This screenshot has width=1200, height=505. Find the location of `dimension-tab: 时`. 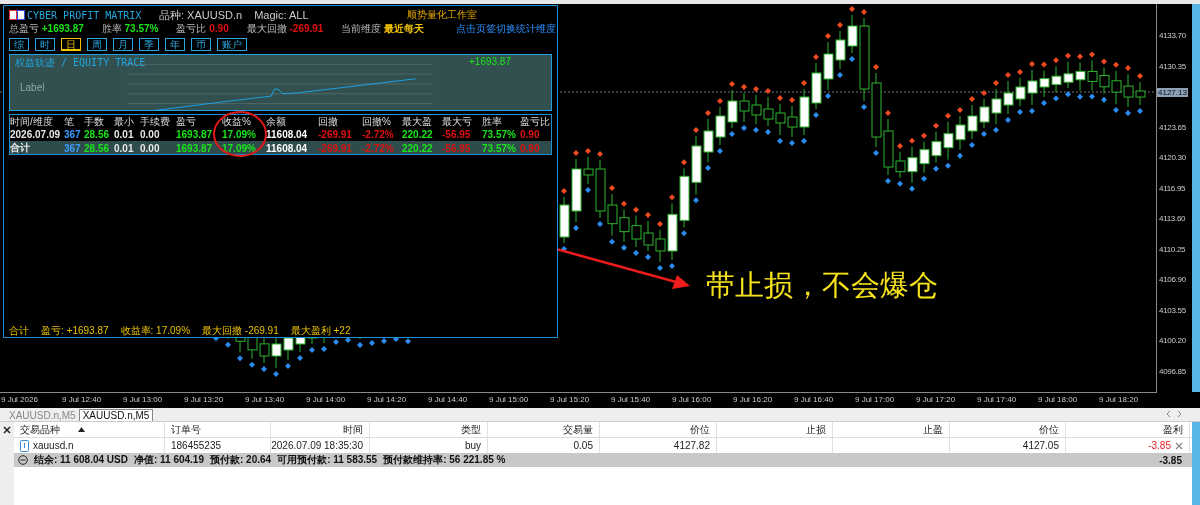

dimension-tab: 时 is located at coordinates (45, 44).